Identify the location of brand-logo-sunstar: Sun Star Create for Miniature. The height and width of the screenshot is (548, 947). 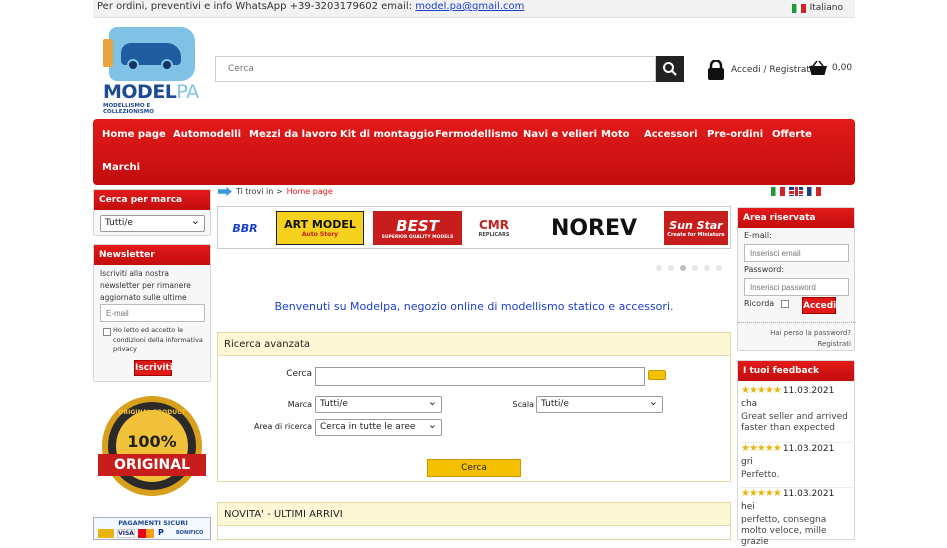
(696, 228).